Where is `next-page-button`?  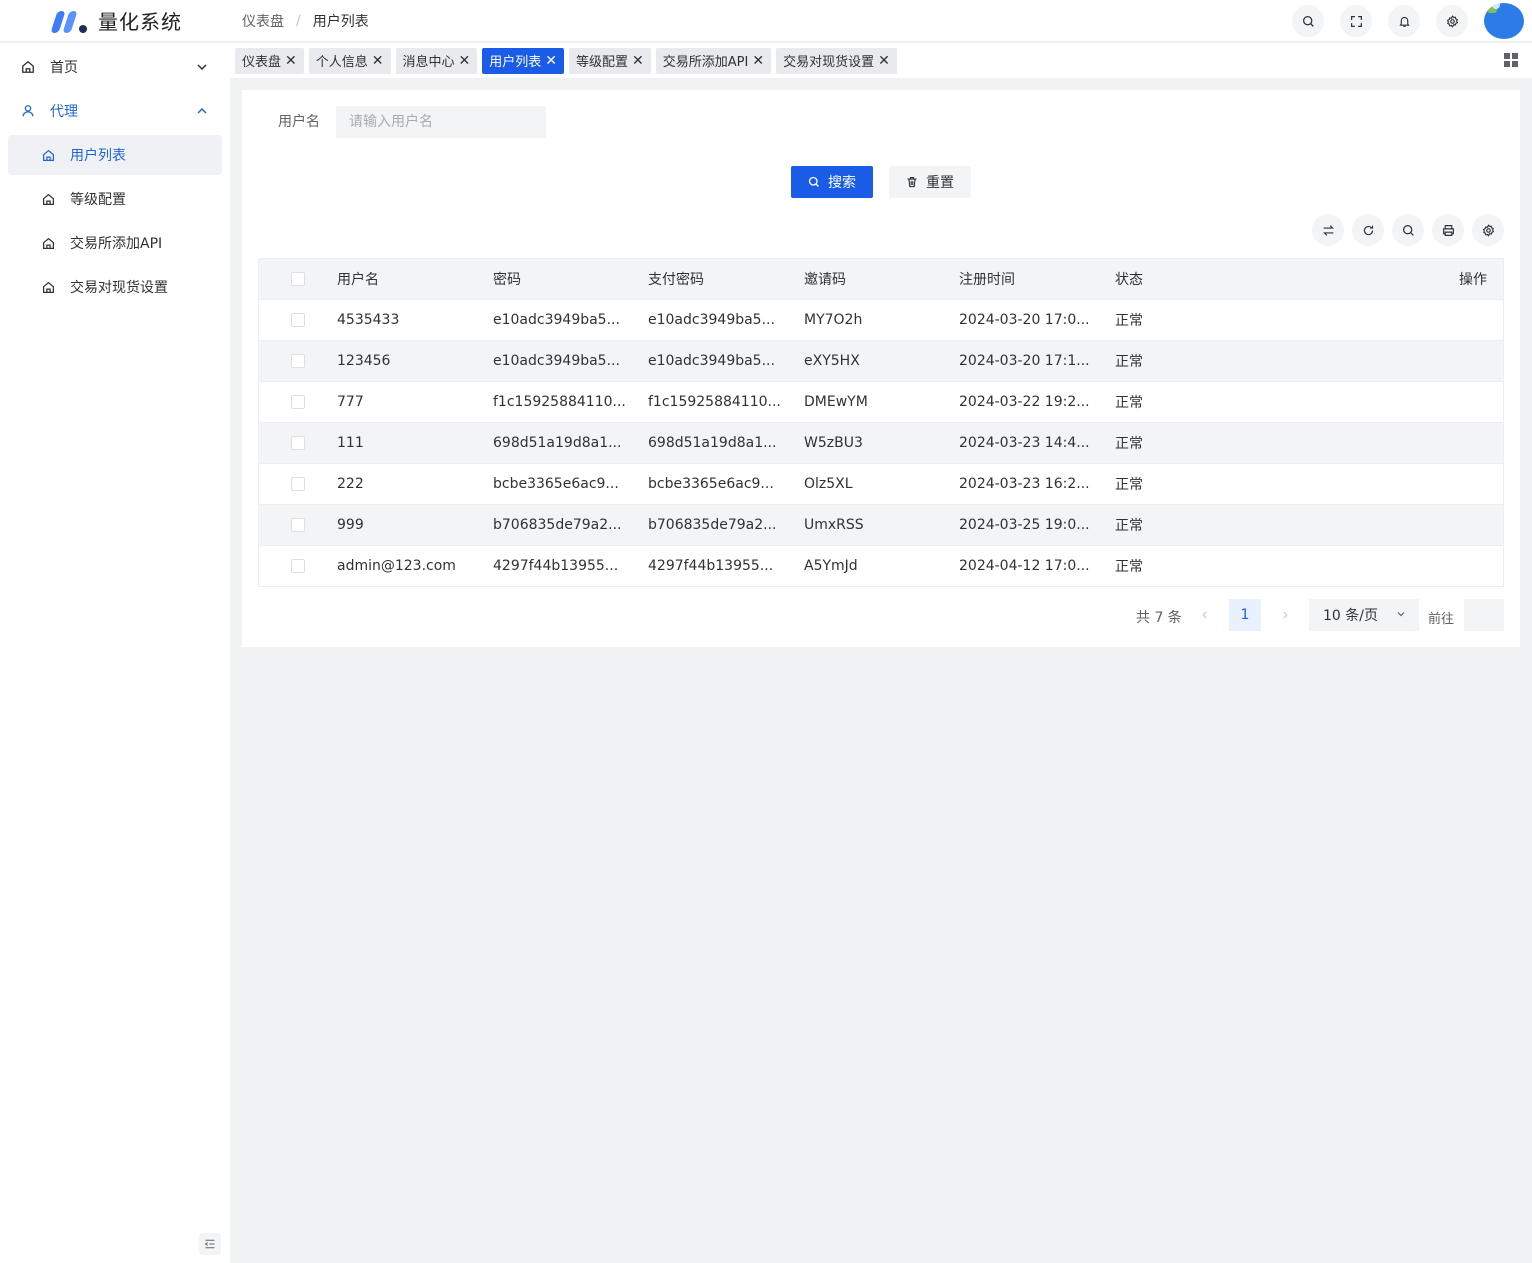 next-page-button is located at coordinates (1285, 615).